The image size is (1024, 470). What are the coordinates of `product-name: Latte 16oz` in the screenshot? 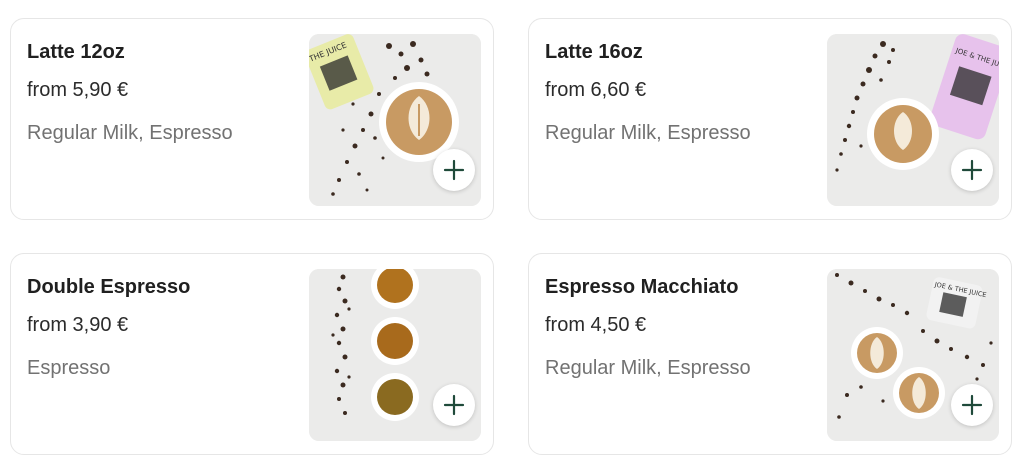 It's located at (594, 52).